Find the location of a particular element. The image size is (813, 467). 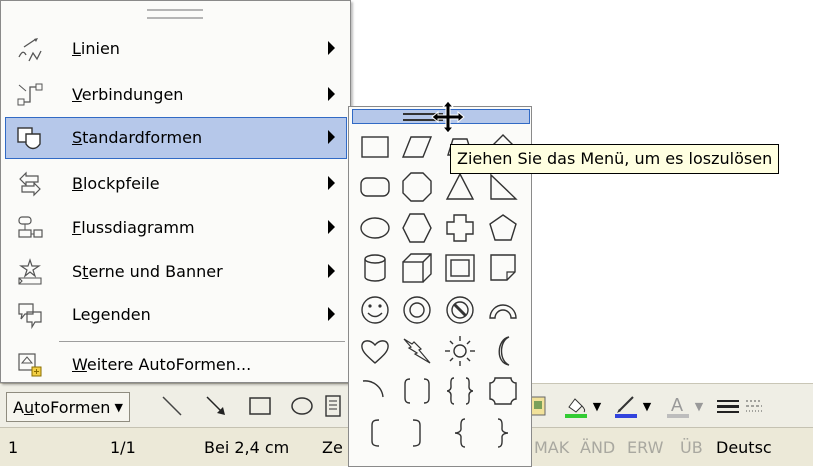

menu-item-flussdiagramm: Flussdiagramm is located at coordinates (176, 228).